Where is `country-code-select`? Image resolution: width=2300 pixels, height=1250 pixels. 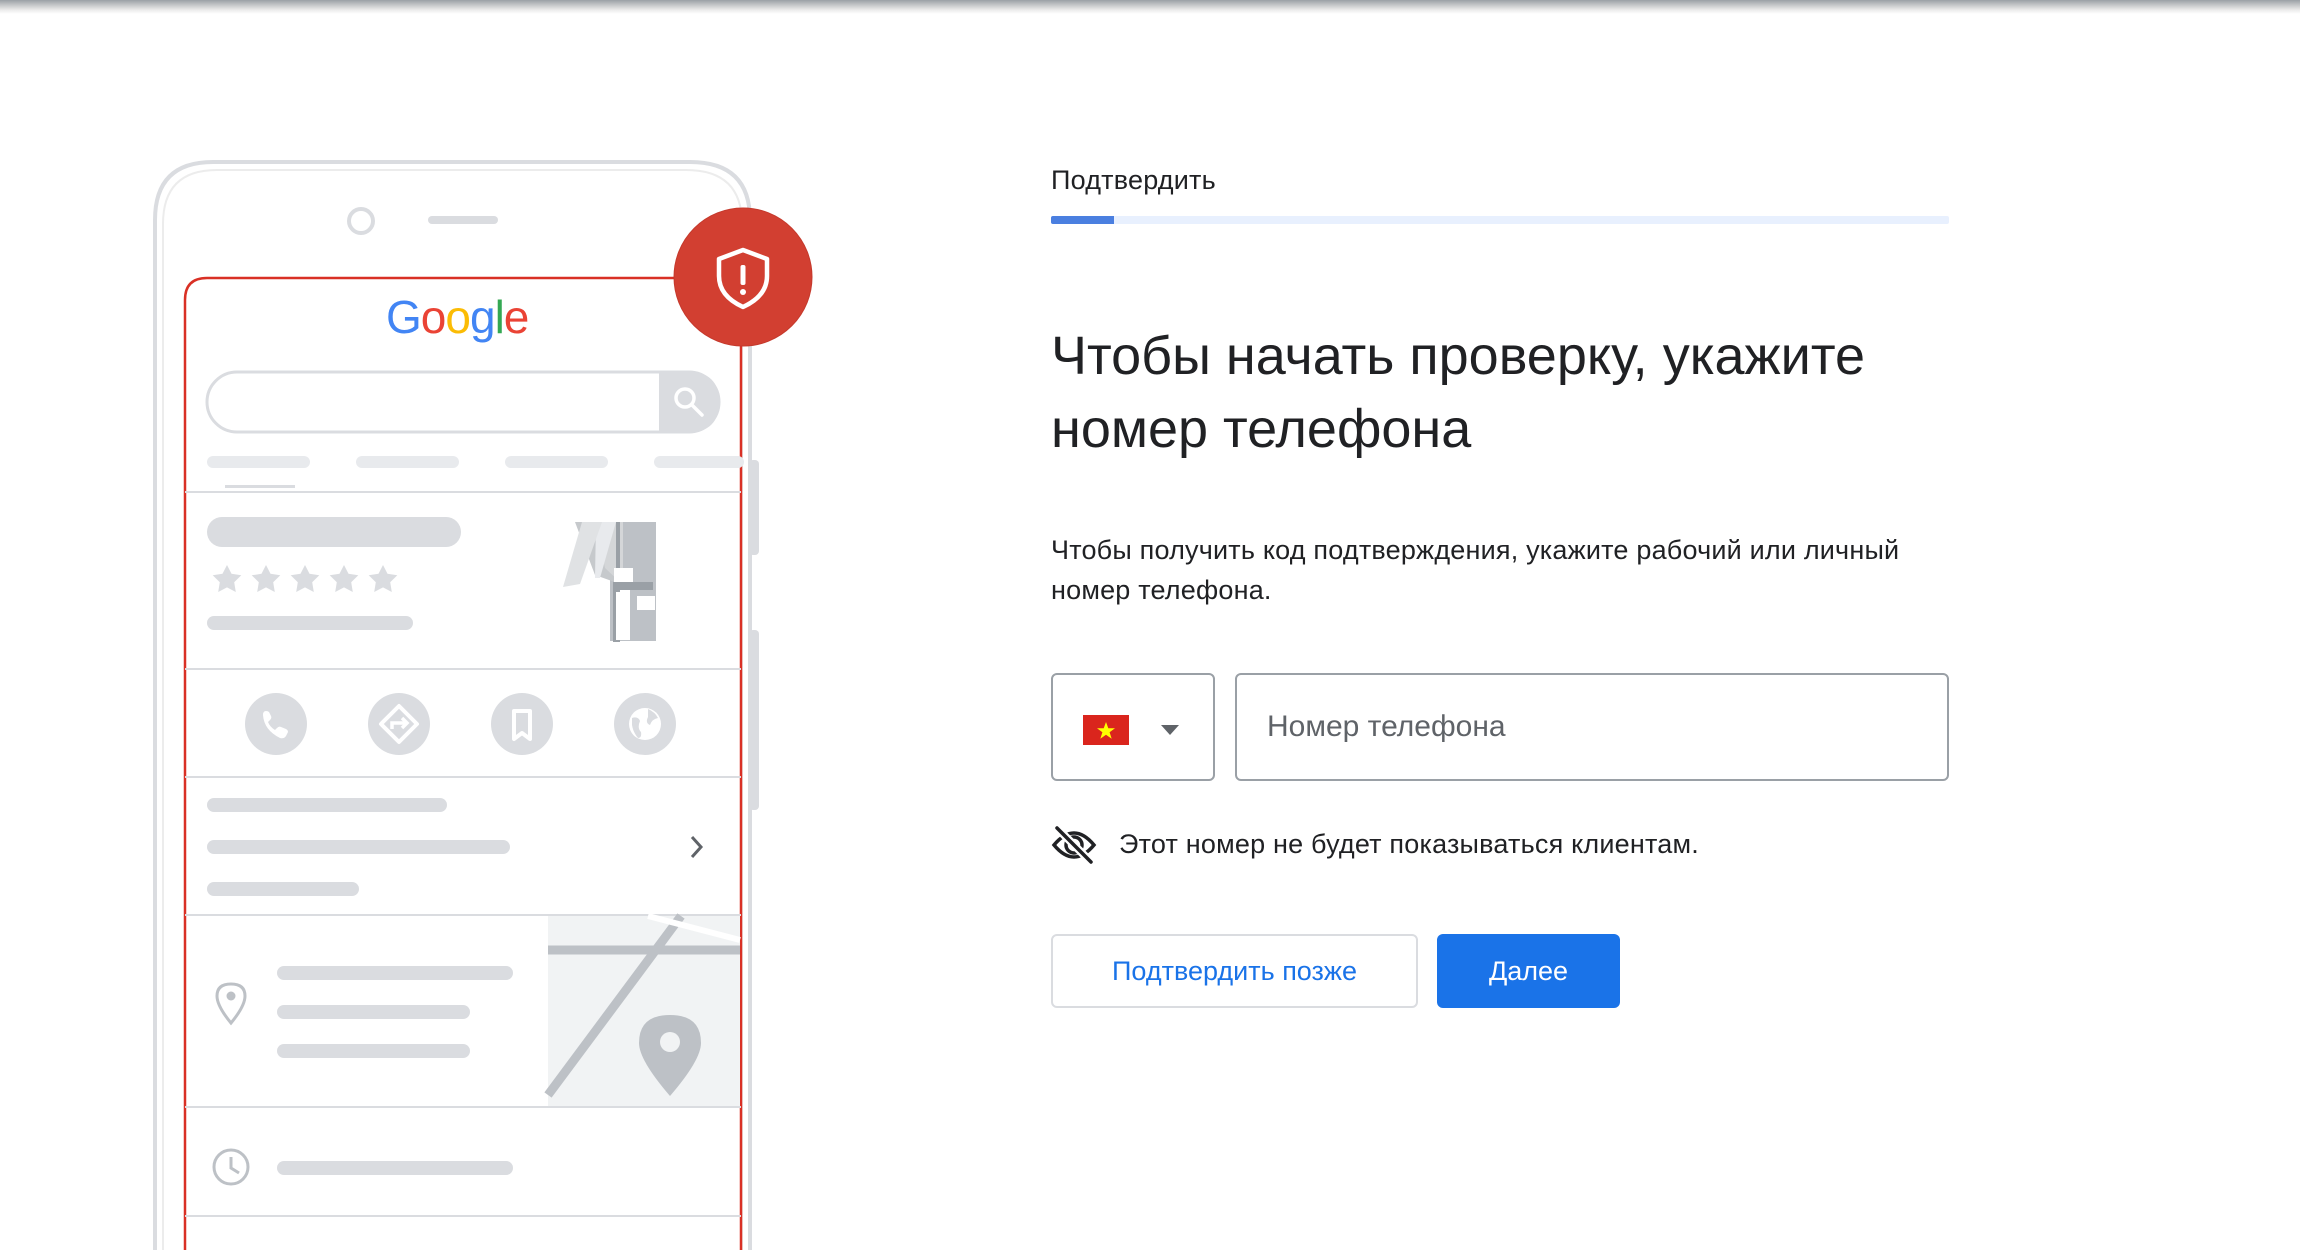
country-code-select is located at coordinates (1133, 727).